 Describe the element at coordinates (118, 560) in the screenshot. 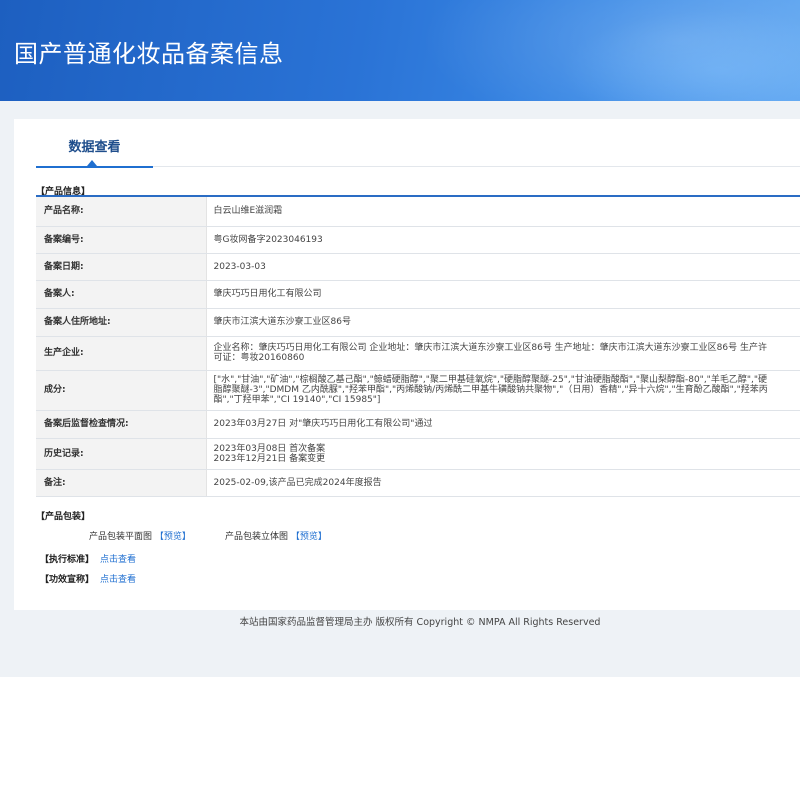

I see `standard-view-link: 点击查看` at that location.